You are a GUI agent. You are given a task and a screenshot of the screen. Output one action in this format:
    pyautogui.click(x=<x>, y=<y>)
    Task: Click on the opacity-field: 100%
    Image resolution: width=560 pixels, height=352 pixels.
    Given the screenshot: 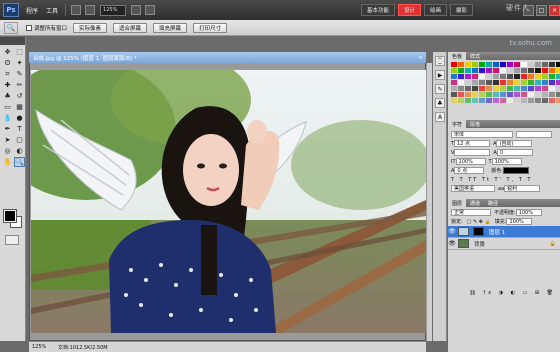 What is the action you would take?
    pyautogui.click(x=528, y=212)
    